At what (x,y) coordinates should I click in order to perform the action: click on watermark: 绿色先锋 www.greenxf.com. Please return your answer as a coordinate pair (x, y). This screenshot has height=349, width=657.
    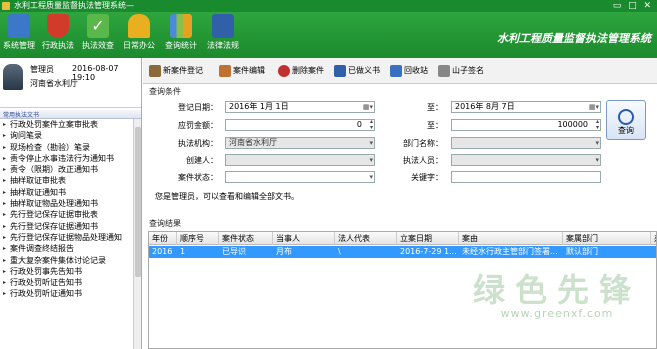
    Looking at the image, I should click on (557, 297).